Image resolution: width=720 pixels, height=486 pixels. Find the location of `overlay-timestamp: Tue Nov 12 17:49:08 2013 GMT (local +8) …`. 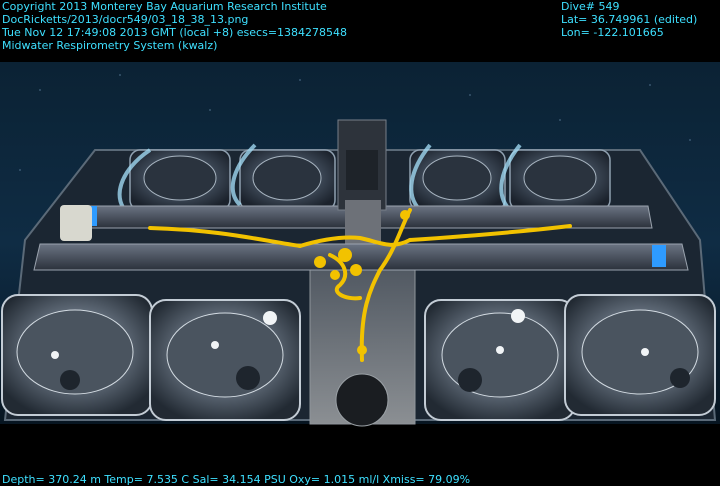

overlay-timestamp: Tue Nov 12 17:49:08 2013 GMT (local +8) … is located at coordinates (175, 32).